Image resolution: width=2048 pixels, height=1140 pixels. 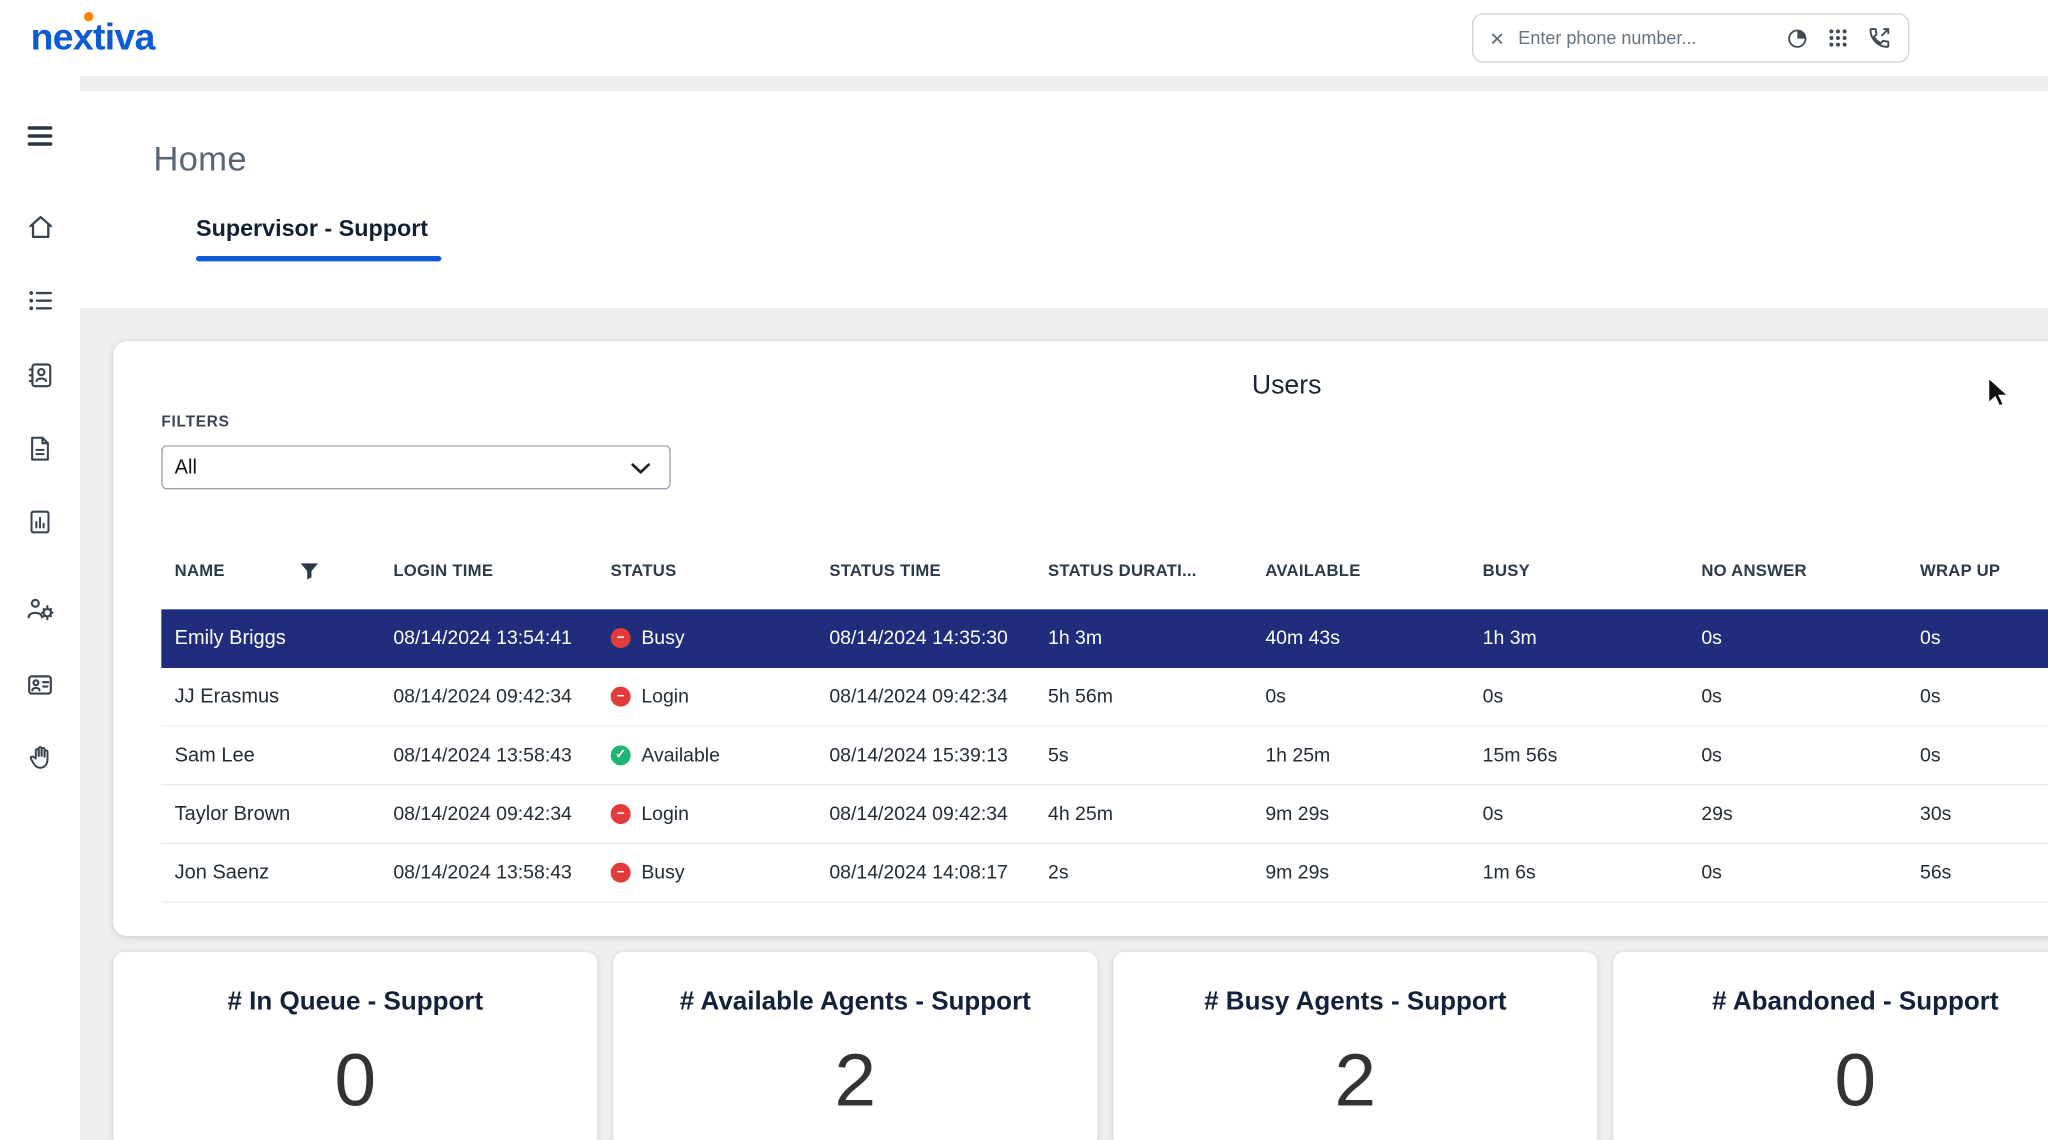 I want to click on cell-name: Emily Briggs, so click(x=230, y=638).